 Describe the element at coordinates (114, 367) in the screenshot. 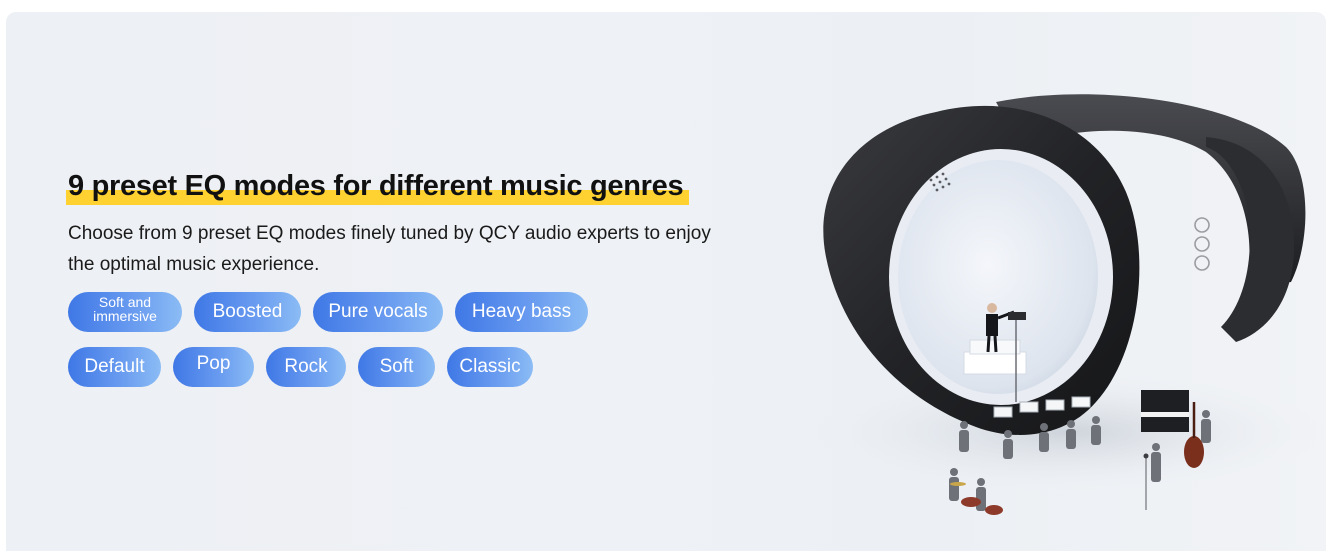

I see `eq-mode-default: Default` at that location.